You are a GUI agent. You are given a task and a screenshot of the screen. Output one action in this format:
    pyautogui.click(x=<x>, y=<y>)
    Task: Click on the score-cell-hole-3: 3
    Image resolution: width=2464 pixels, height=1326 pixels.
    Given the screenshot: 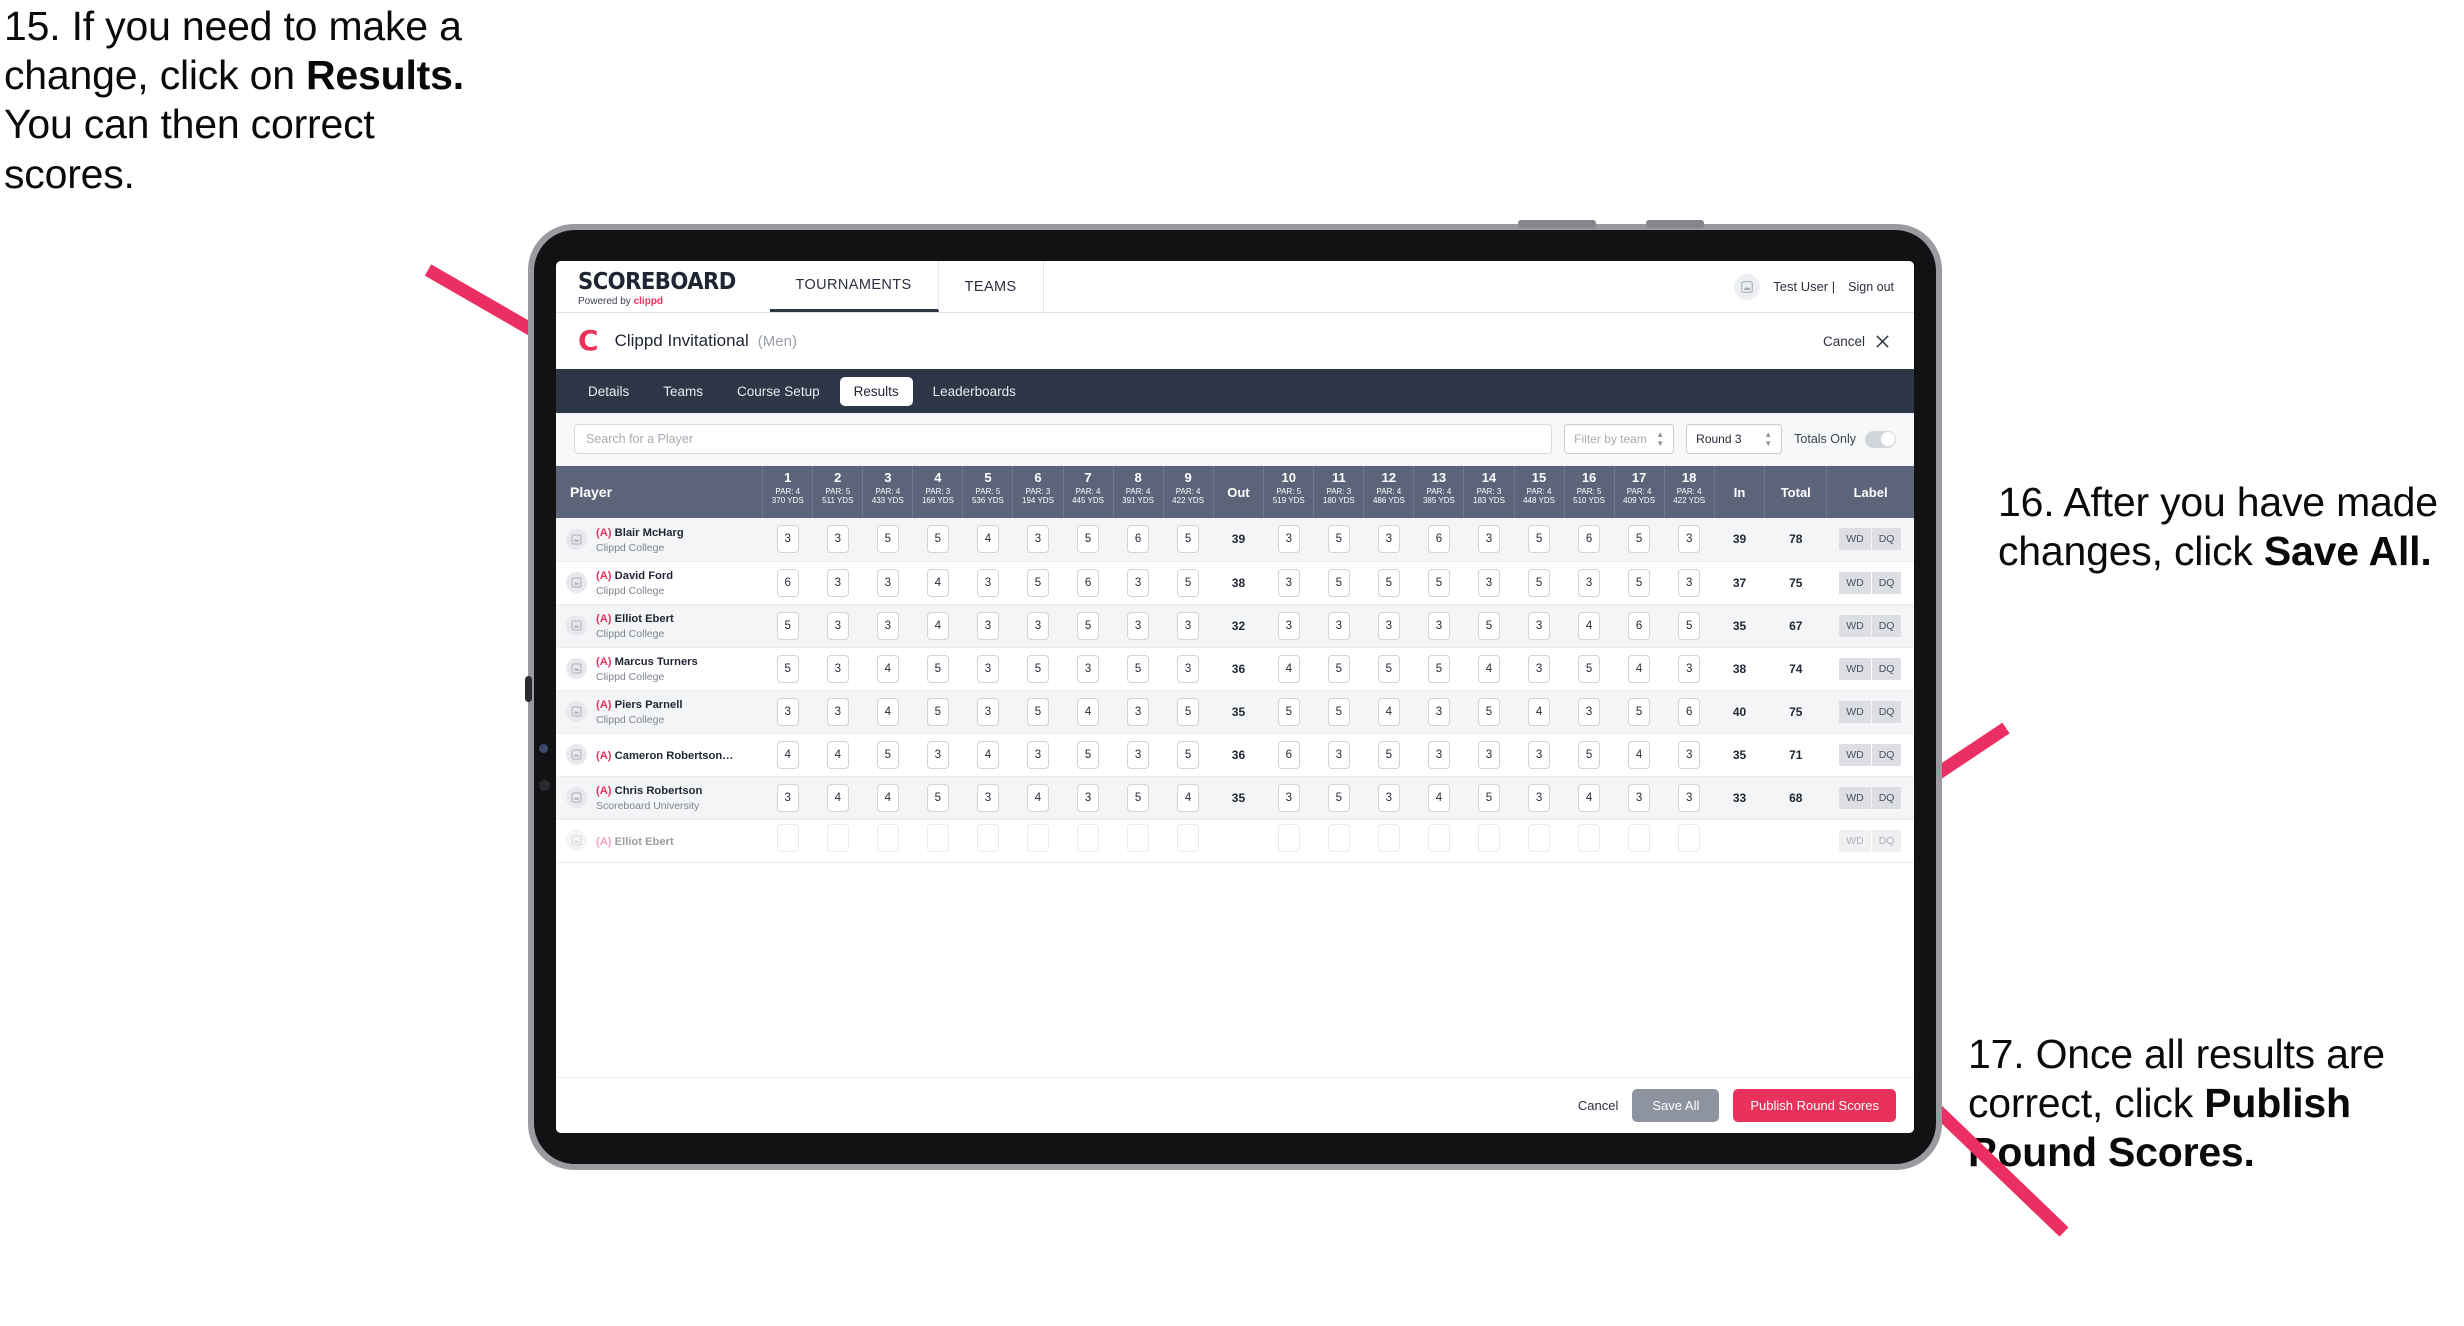 What is the action you would take?
    pyautogui.click(x=887, y=583)
    